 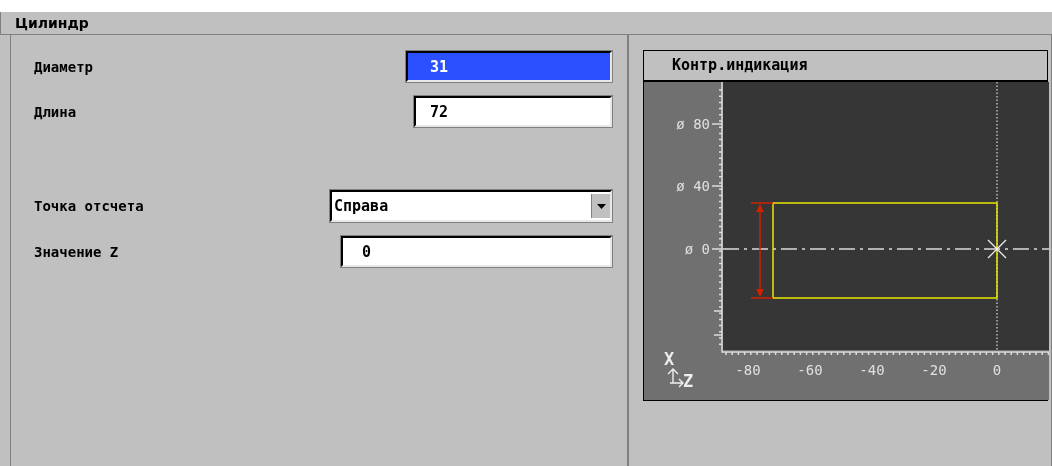 I want to click on axis-arrows-icon, so click(x=675, y=378).